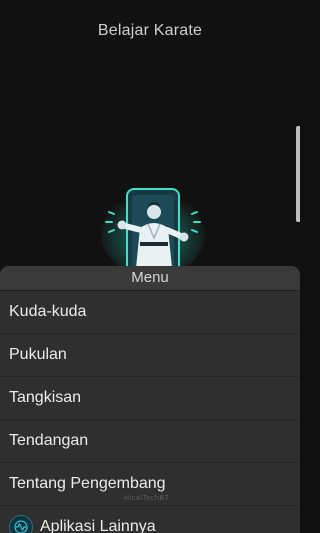  I want to click on menu-item-aplikasi-lainnya: Aplikasi Lainnya, so click(150, 519).